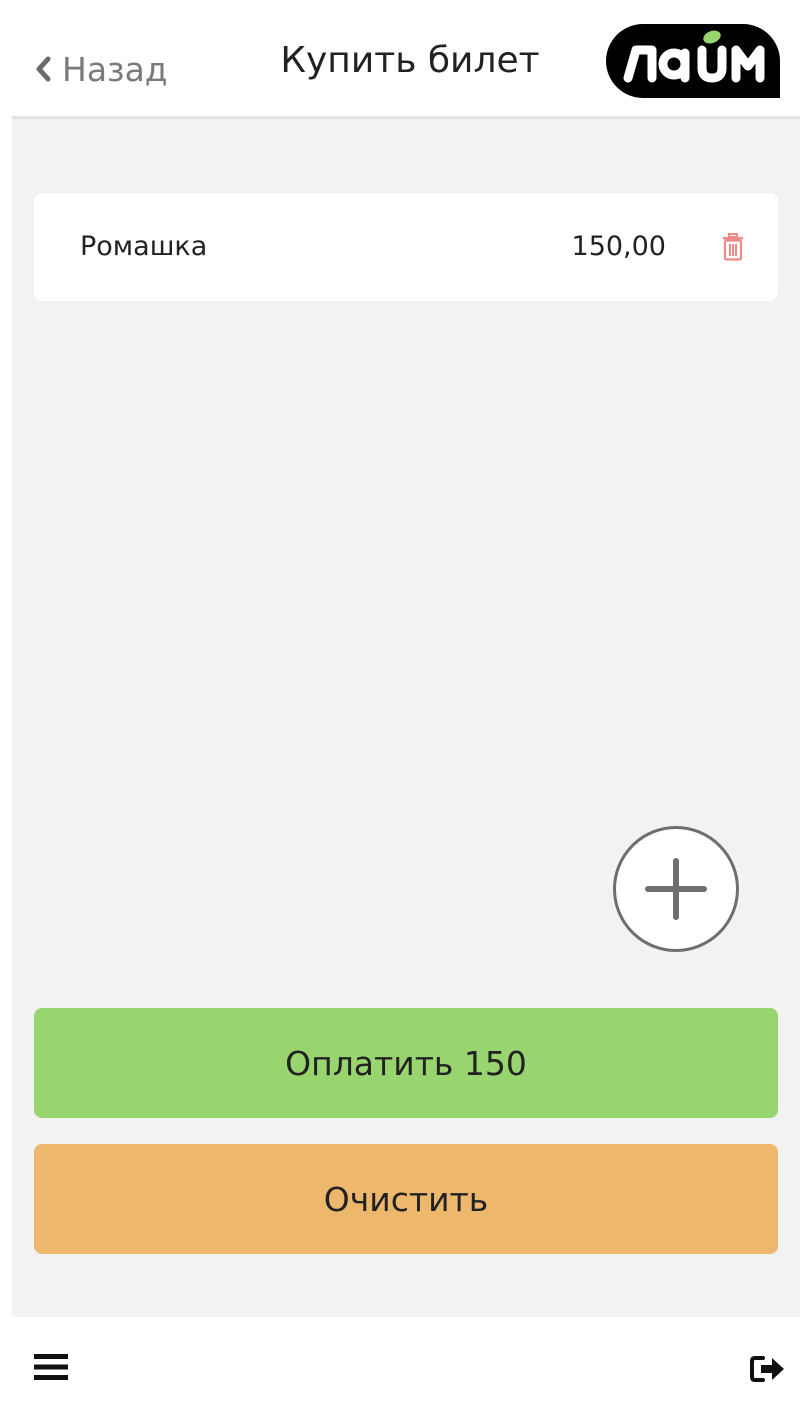 The image size is (800, 1420). What do you see at coordinates (400, 1368) in the screenshot?
I see `bottom-bar` at bounding box center [400, 1368].